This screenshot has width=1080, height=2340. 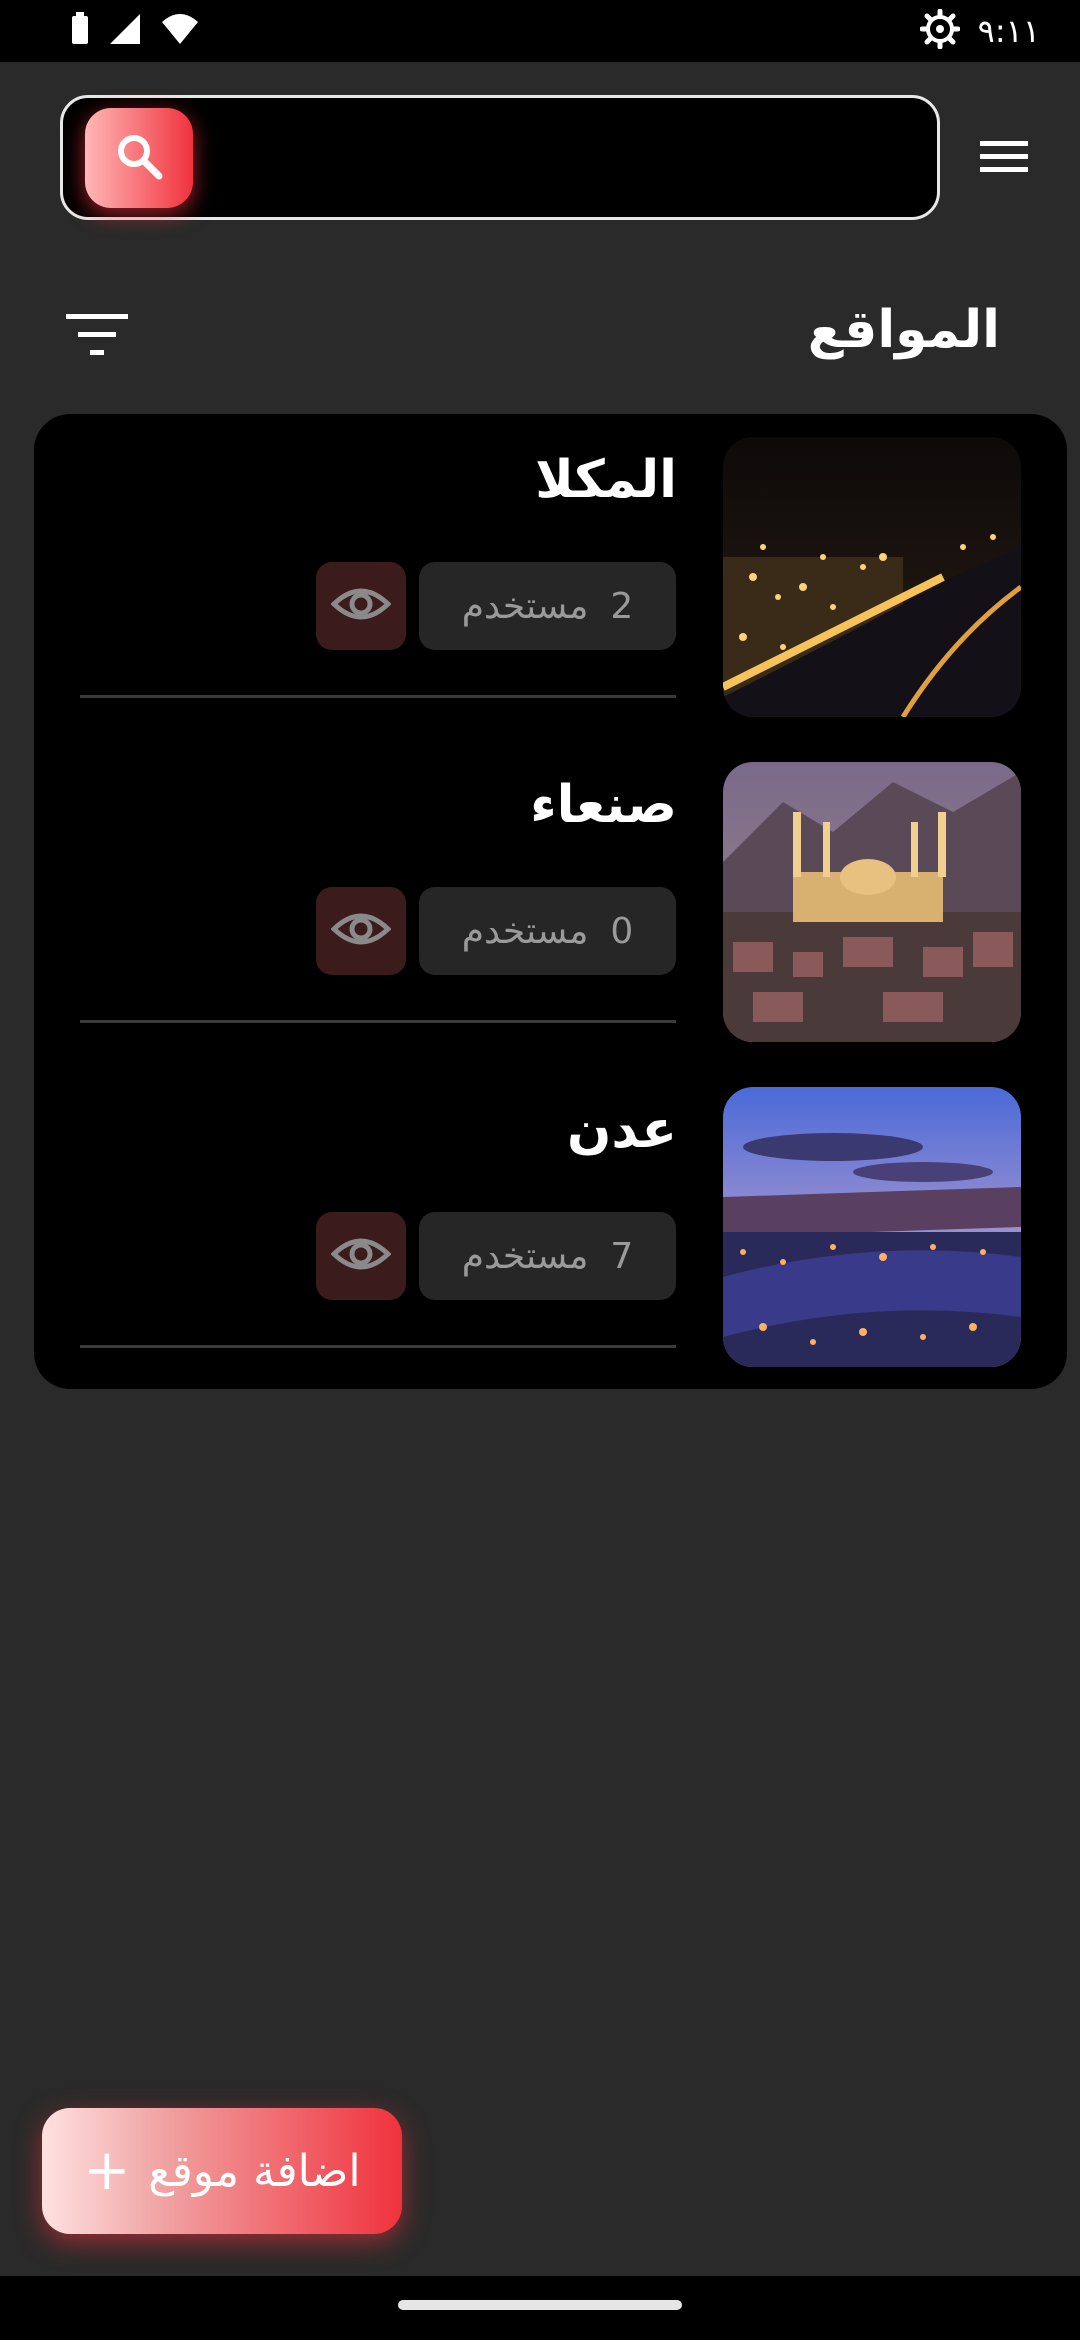 I want to click on home-indicator, so click(x=540, y=2305).